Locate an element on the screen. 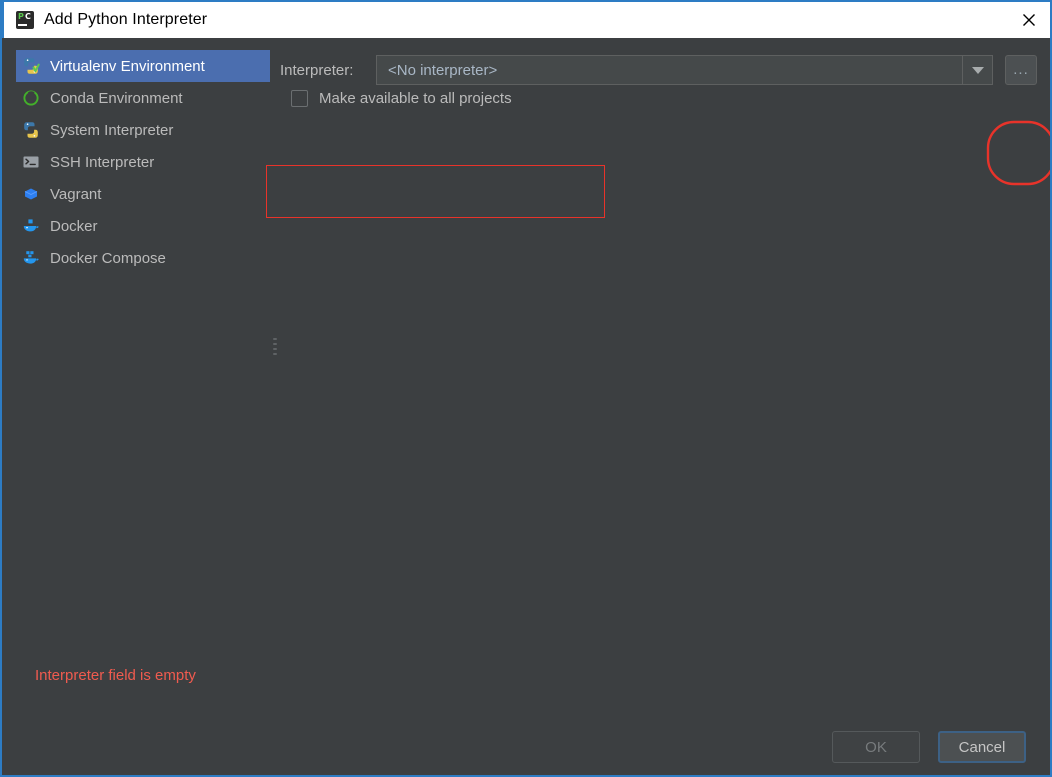  sidebar-item-ssh-interpreter: SSH Interpreter is located at coordinates (143, 162).